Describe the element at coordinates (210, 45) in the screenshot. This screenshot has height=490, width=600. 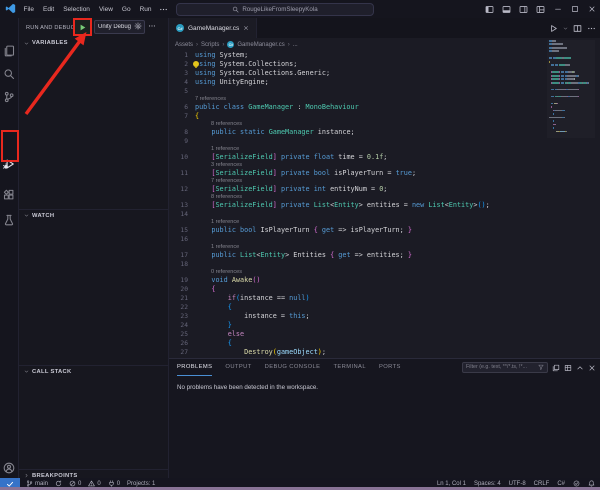
I see `breadcrumb-item: Scripts` at that location.